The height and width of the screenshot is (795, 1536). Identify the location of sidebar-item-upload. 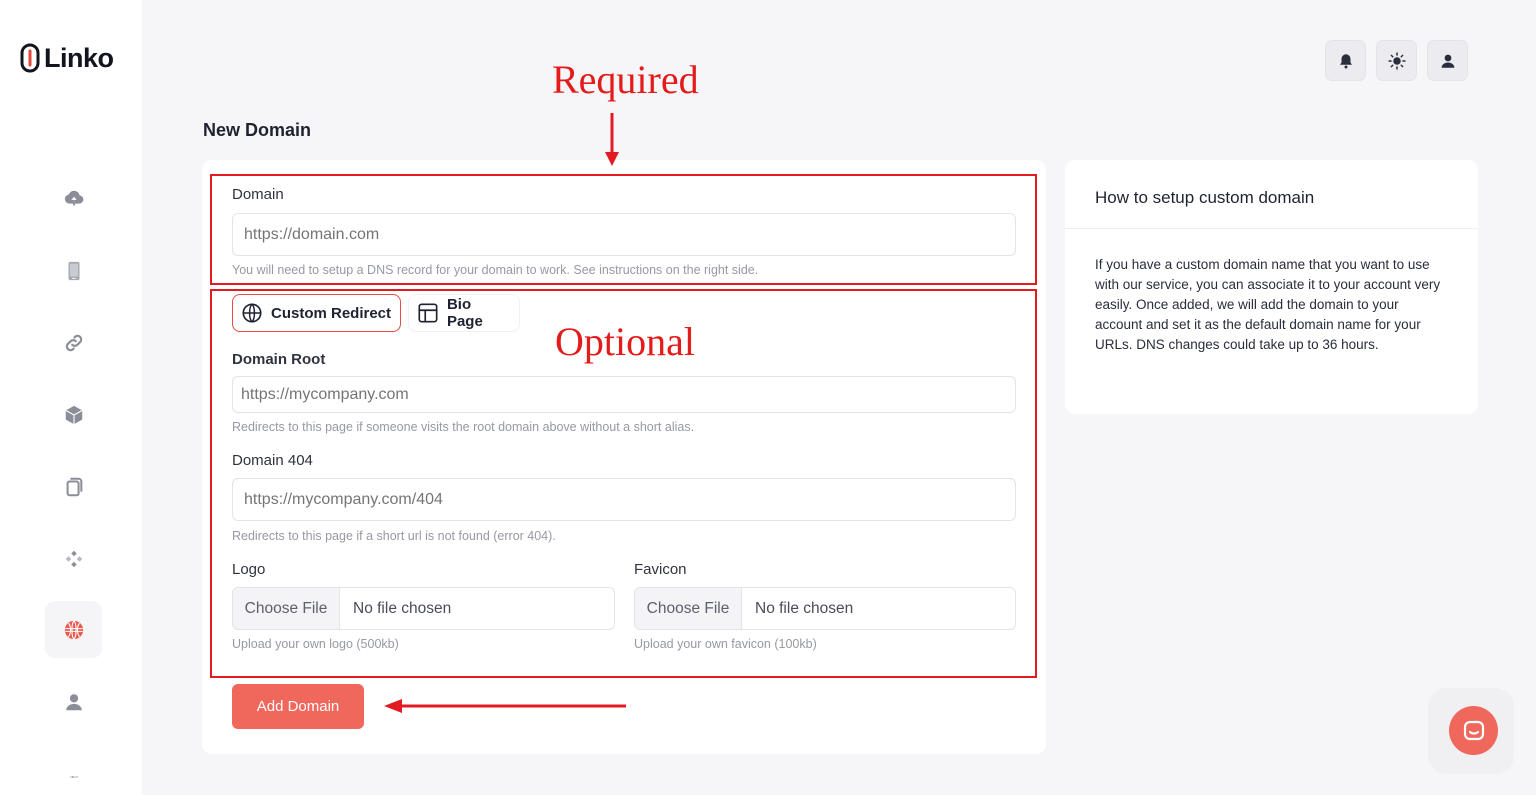
(73, 198).